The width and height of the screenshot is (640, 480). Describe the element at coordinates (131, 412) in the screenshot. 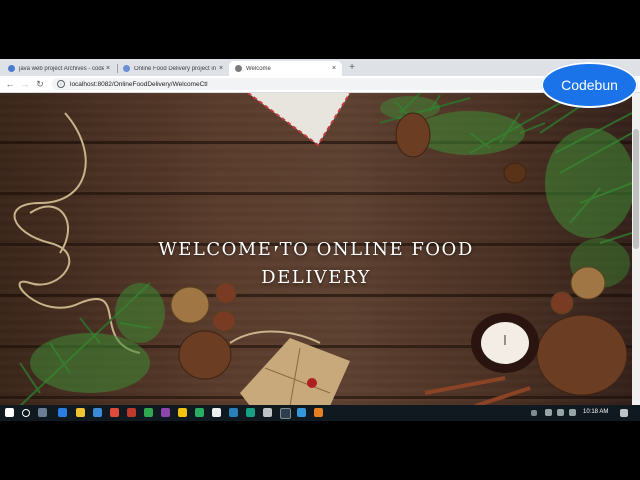

I see `opera-icon` at that location.